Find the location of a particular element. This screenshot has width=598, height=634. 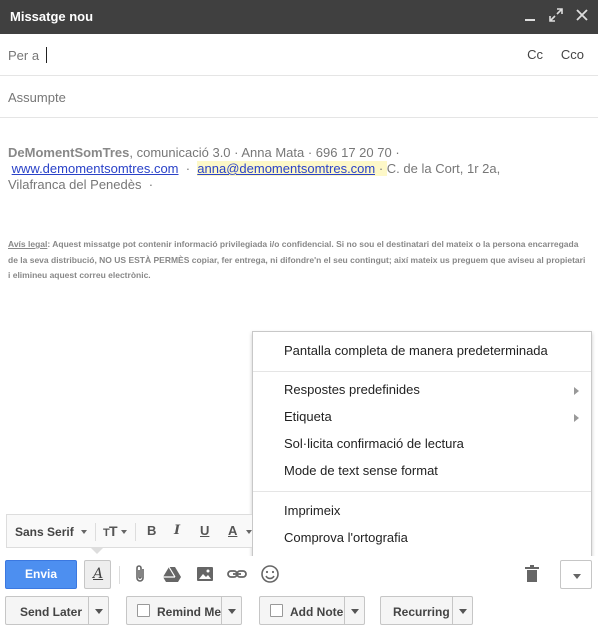

remind-me-button: Remind Me is located at coordinates (184, 610).